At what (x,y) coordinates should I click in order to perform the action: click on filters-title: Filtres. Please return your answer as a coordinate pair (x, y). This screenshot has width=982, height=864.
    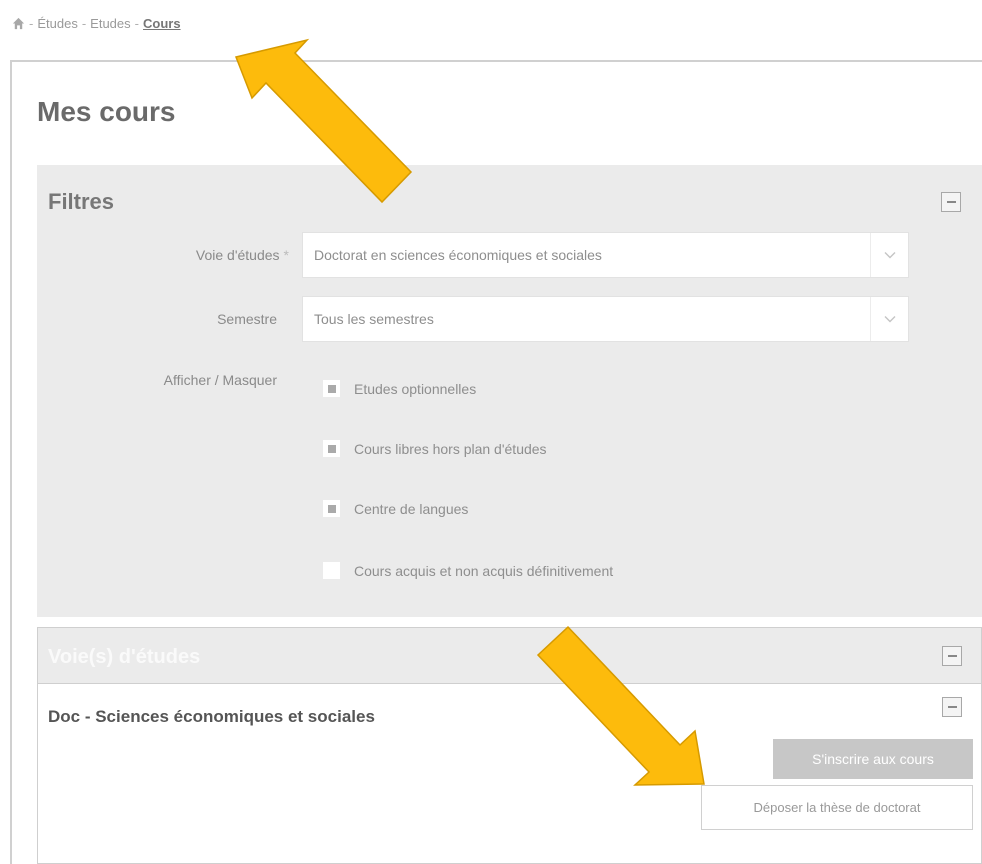
    Looking at the image, I should click on (81, 201).